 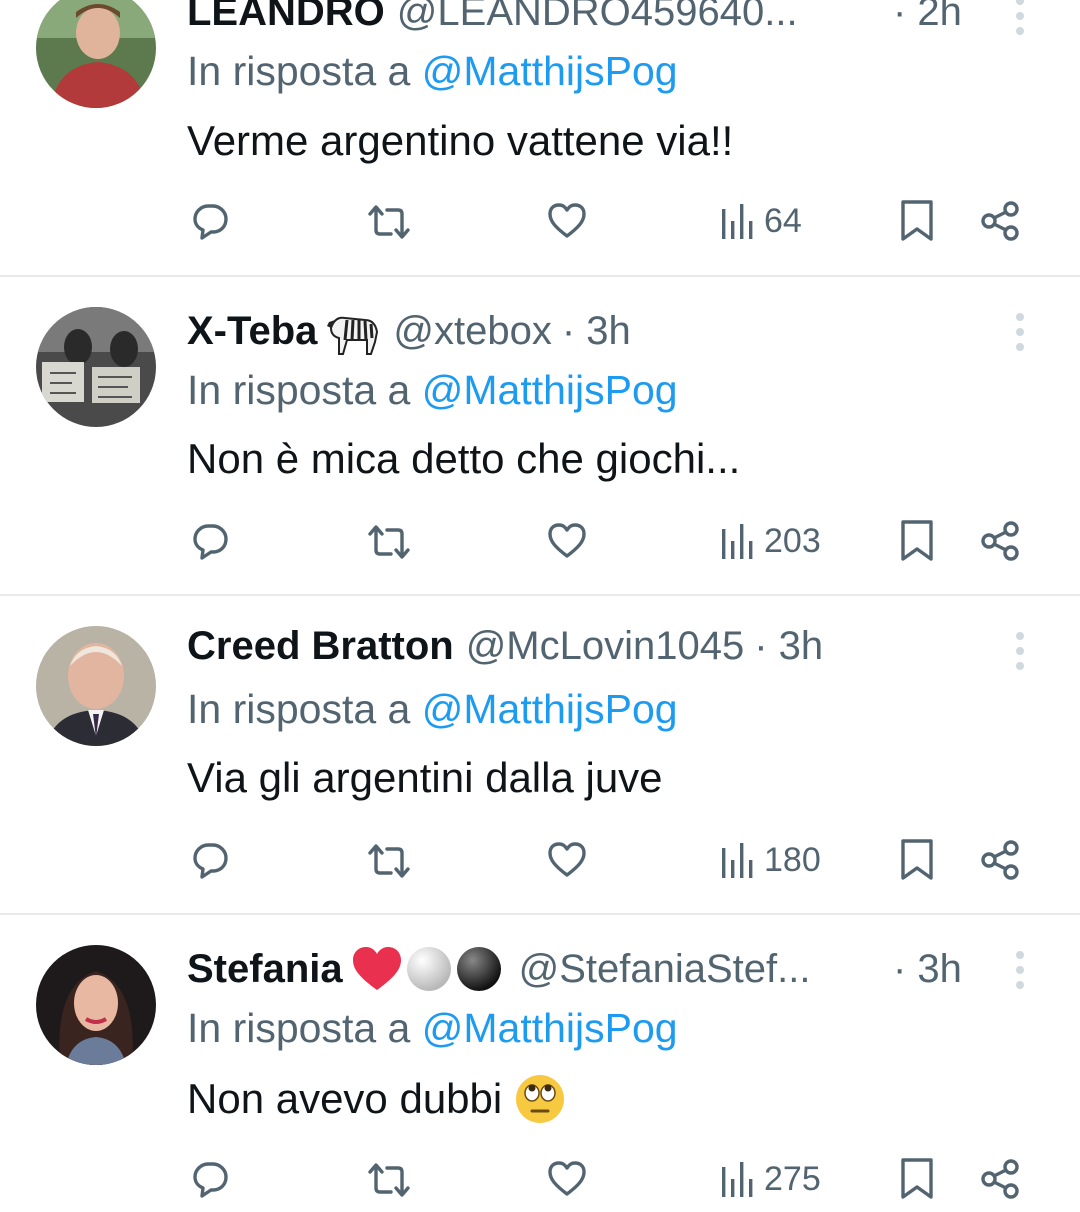 What do you see at coordinates (353, 331) in the screenshot?
I see `zebra-emoji` at bounding box center [353, 331].